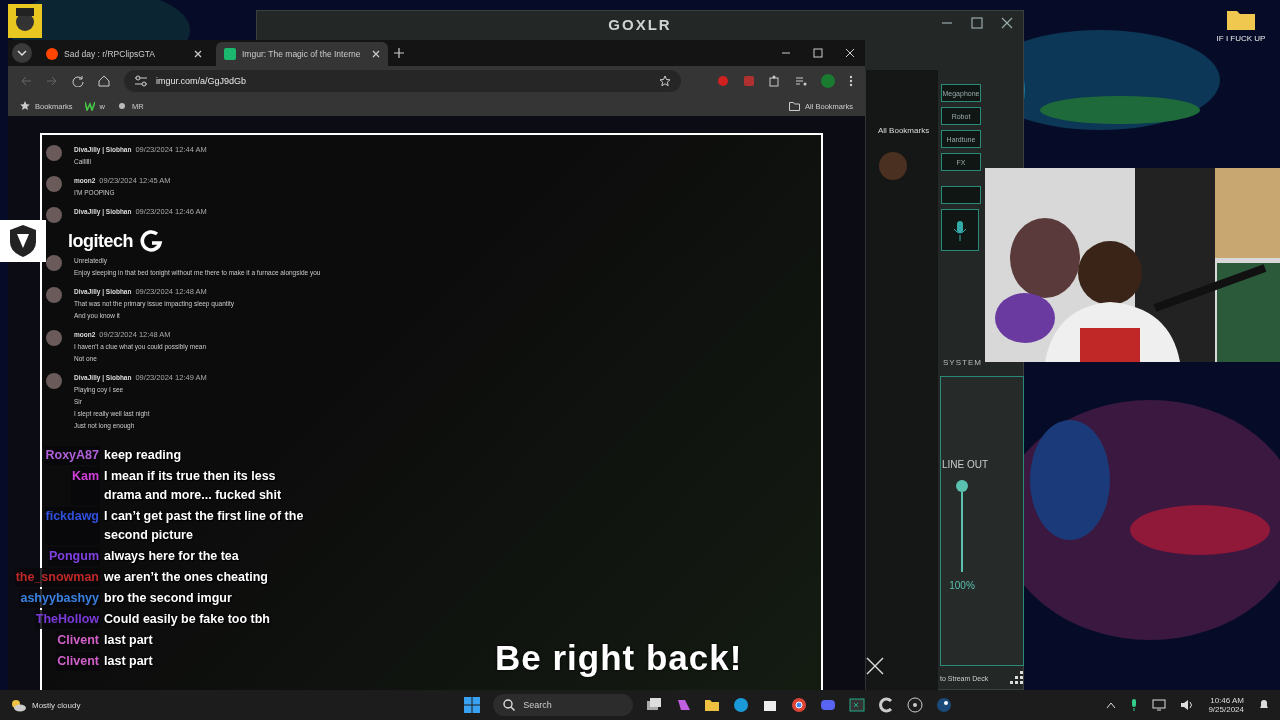  What do you see at coordinates (712, 705) in the screenshot?
I see `folder-icon` at bounding box center [712, 705].